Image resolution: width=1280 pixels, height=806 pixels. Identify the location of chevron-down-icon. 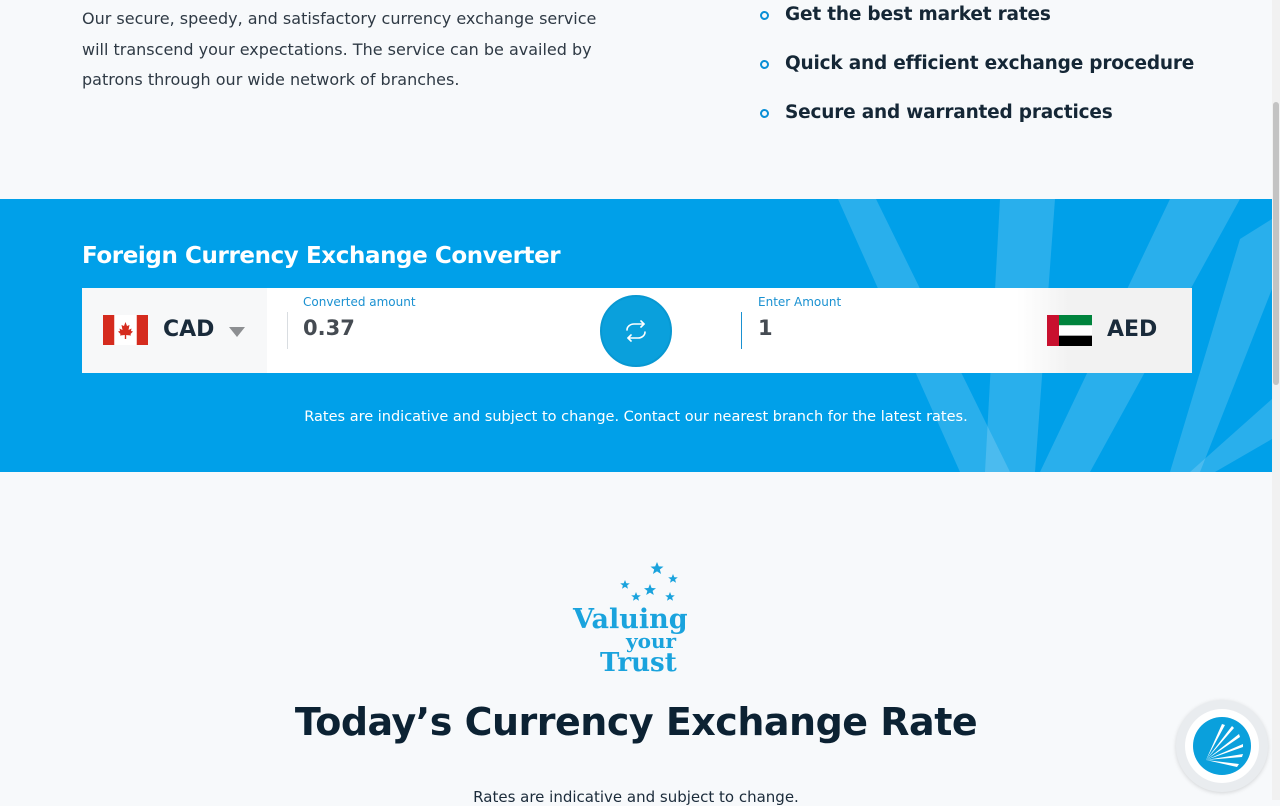
(237, 332).